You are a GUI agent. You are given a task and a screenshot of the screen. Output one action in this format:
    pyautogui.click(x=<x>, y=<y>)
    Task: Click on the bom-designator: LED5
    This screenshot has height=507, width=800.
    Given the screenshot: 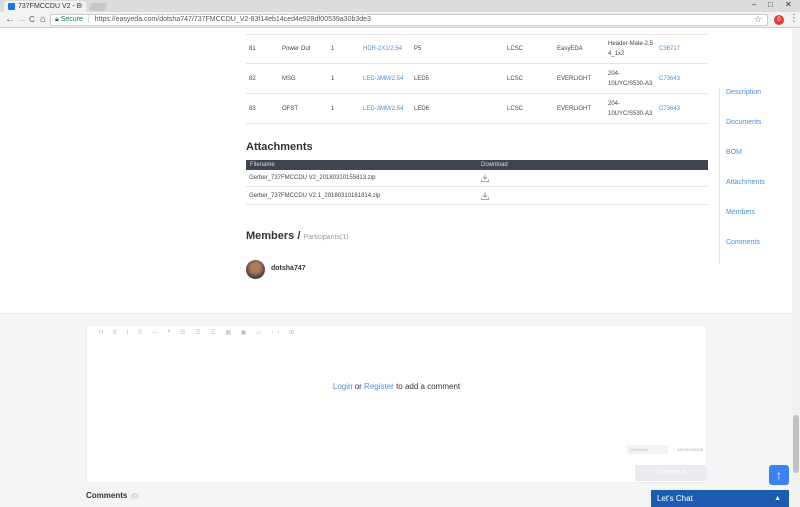 What is the action you would take?
    pyautogui.click(x=422, y=79)
    